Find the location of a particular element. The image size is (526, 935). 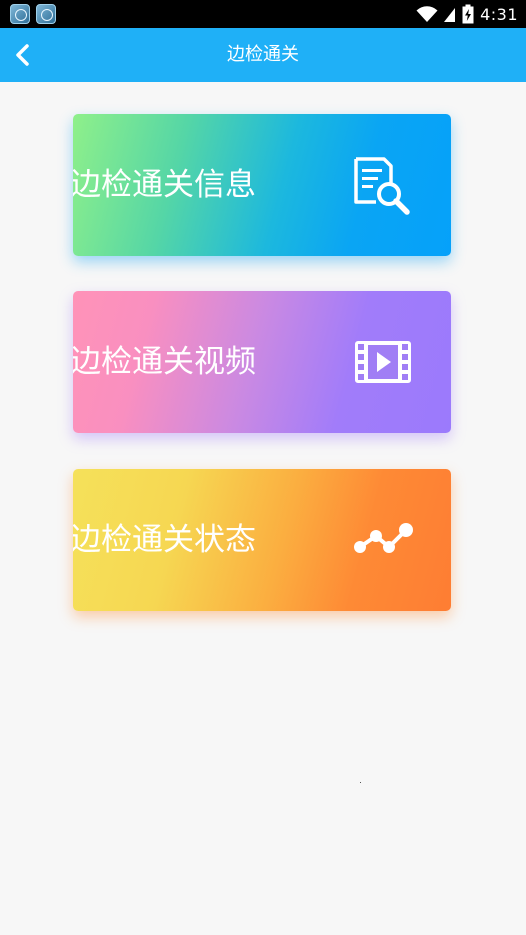

page-title: 边检通关 is located at coordinates (263, 54).